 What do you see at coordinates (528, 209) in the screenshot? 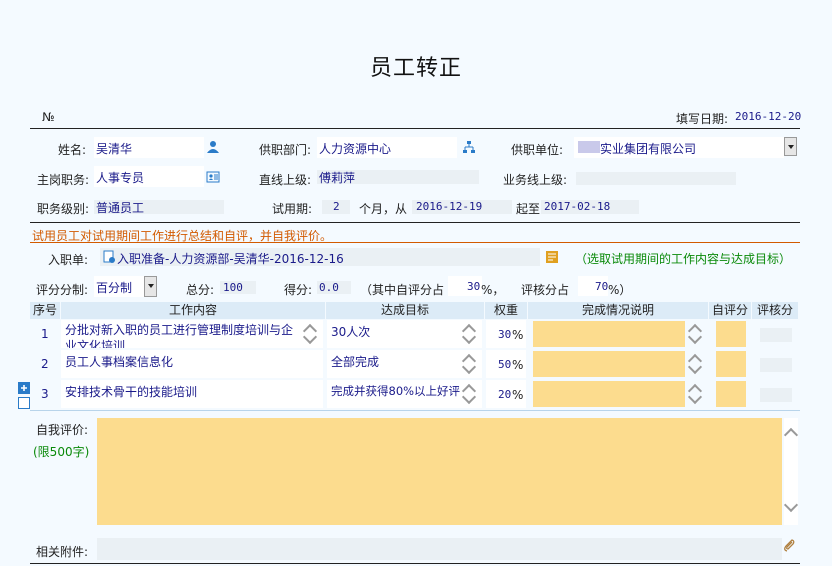
I see `probation-to-label: 起至` at bounding box center [528, 209].